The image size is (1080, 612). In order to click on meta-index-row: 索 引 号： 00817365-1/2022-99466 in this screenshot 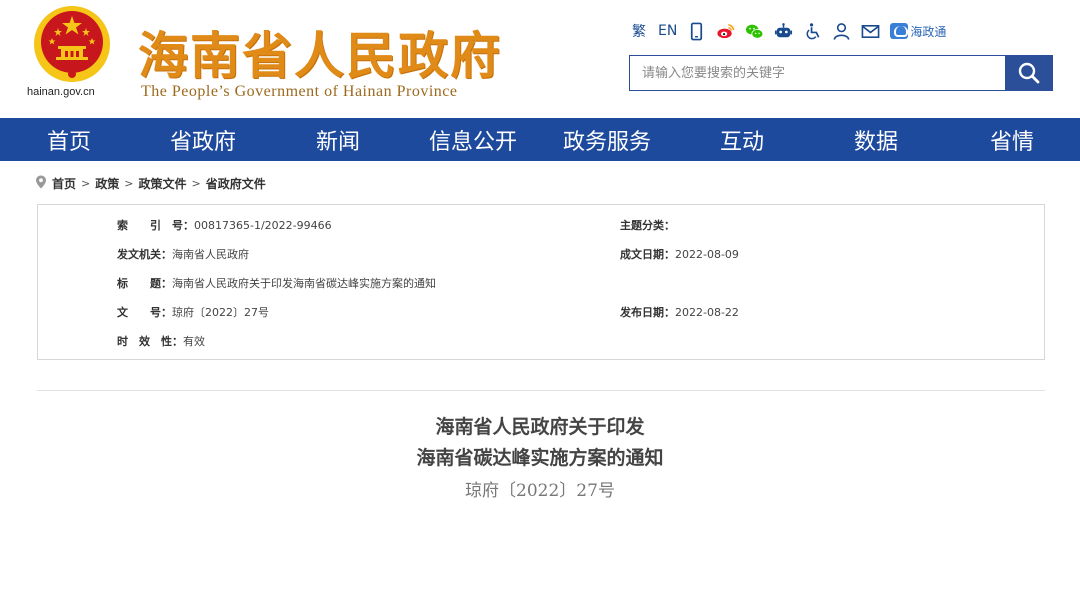, I will do `click(224, 225)`.